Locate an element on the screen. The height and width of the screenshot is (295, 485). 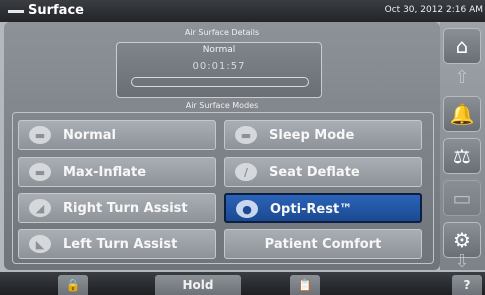
details-heading: Air Surface Details is located at coordinates (222, 32).